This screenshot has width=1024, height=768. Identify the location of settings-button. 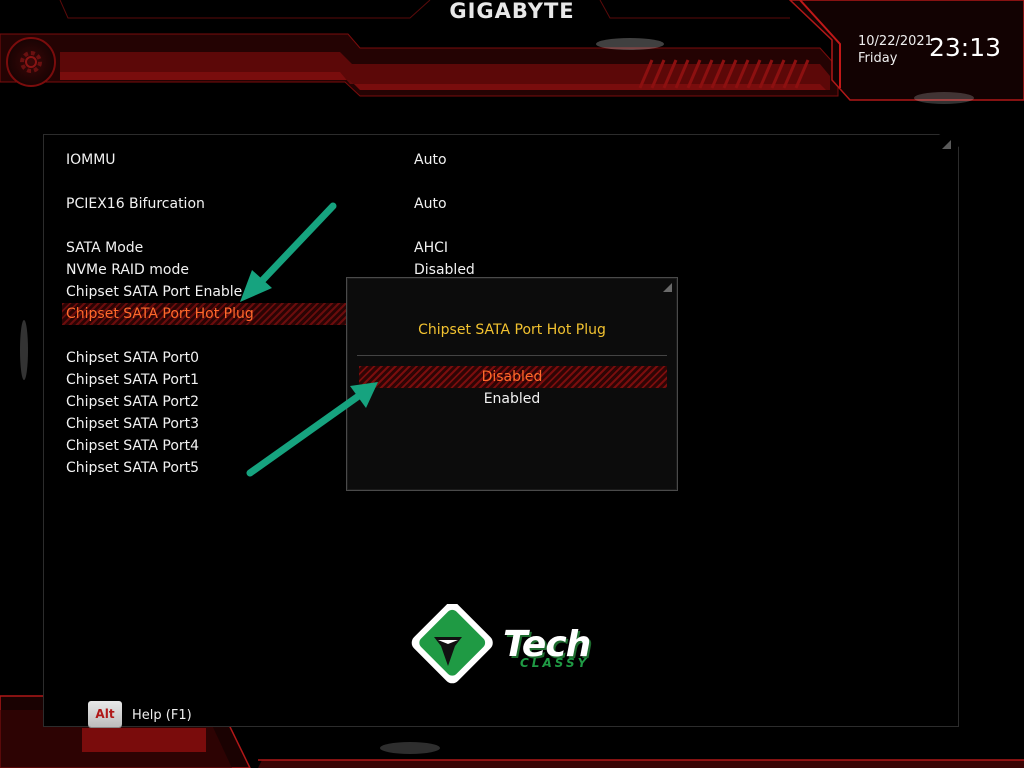
(31, 62).